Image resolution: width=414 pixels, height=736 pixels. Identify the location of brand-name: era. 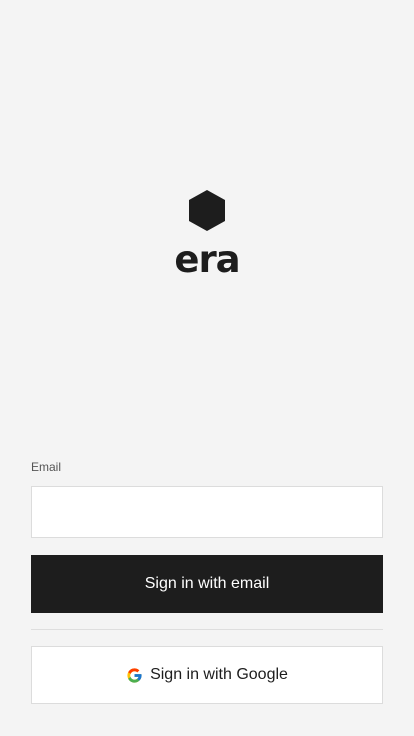
(207, 259).